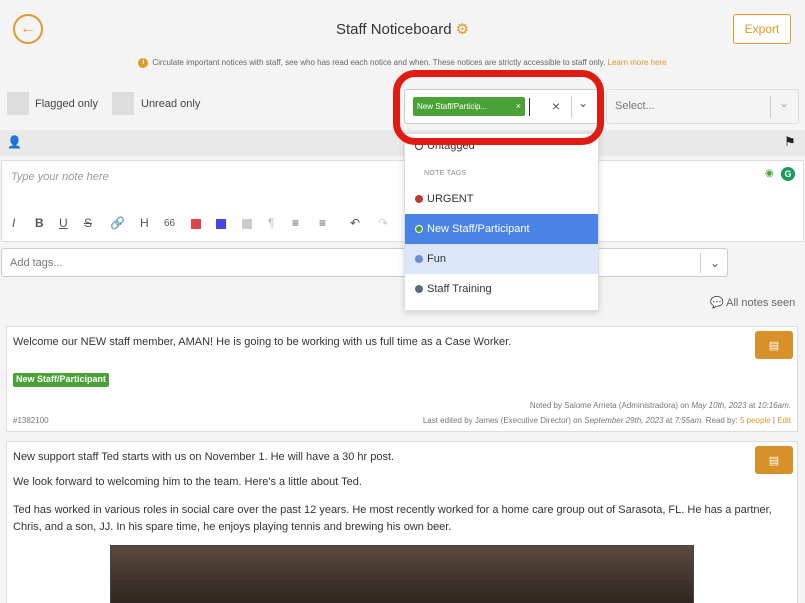 This screenshot has height=603, width=805. Describe the element at coordinates (752, 302) in the screenshot. I see `all-notes-seen: 💬 All notes seen` at that location.